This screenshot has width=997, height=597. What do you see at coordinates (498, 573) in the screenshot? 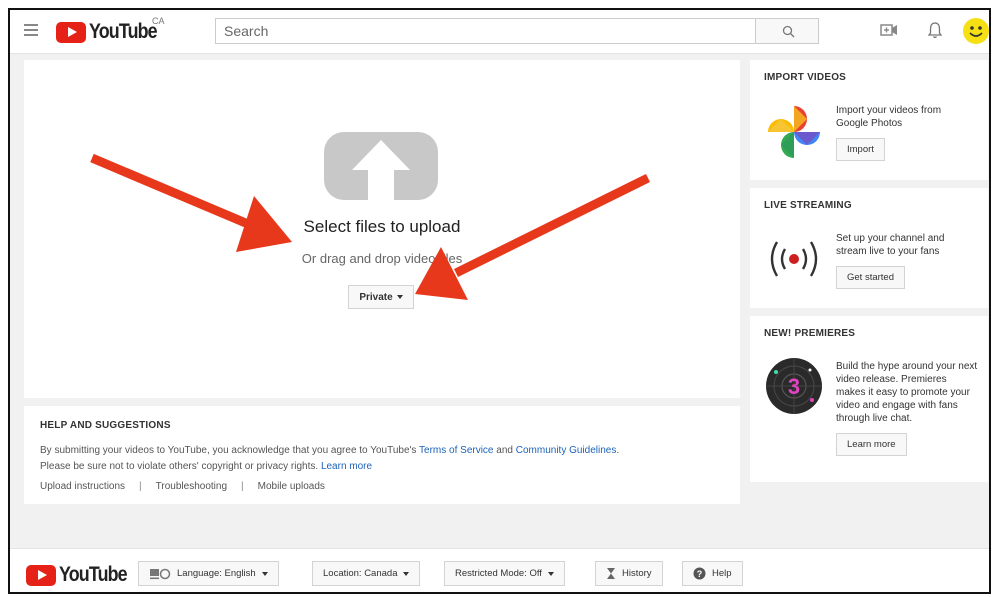
I see `restricted-label: Restricted Mode: Off` at bounding box center [498, 573].